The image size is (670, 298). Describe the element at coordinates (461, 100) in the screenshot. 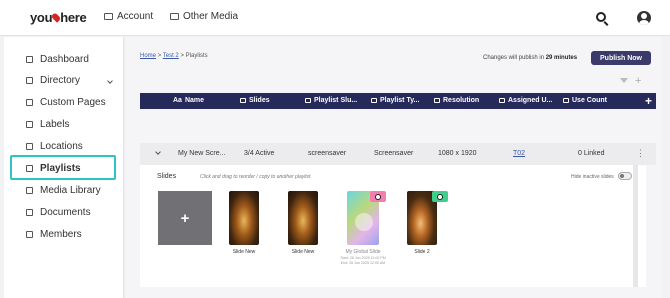

I see `column-header-label: Resolution` at that location.